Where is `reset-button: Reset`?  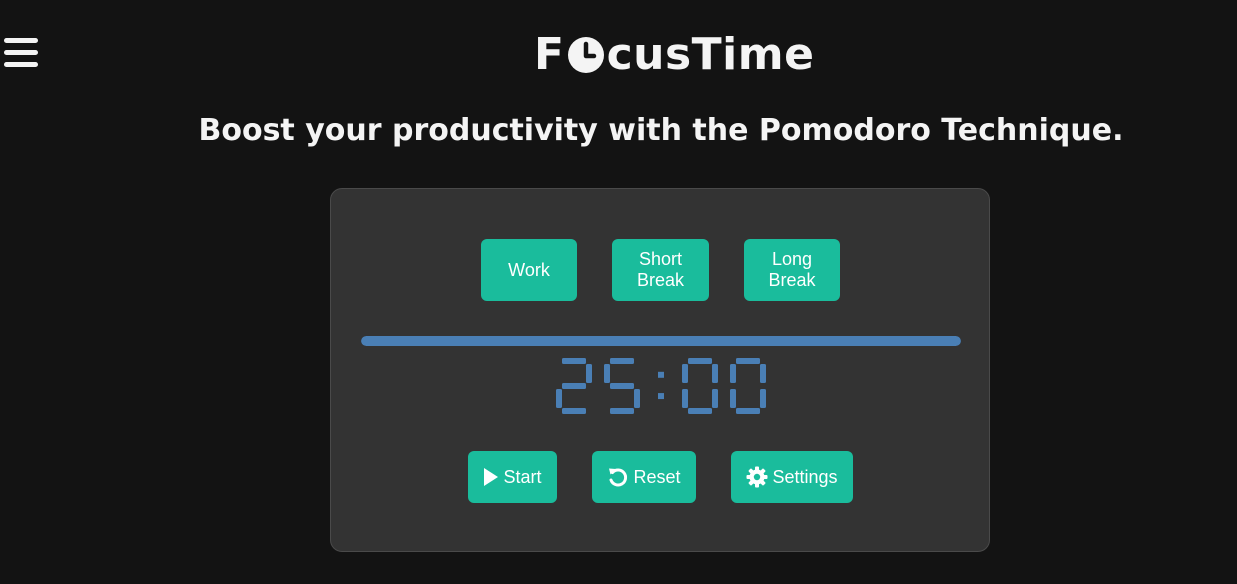
reset-button: Reset is located at coordinates (644, 477).